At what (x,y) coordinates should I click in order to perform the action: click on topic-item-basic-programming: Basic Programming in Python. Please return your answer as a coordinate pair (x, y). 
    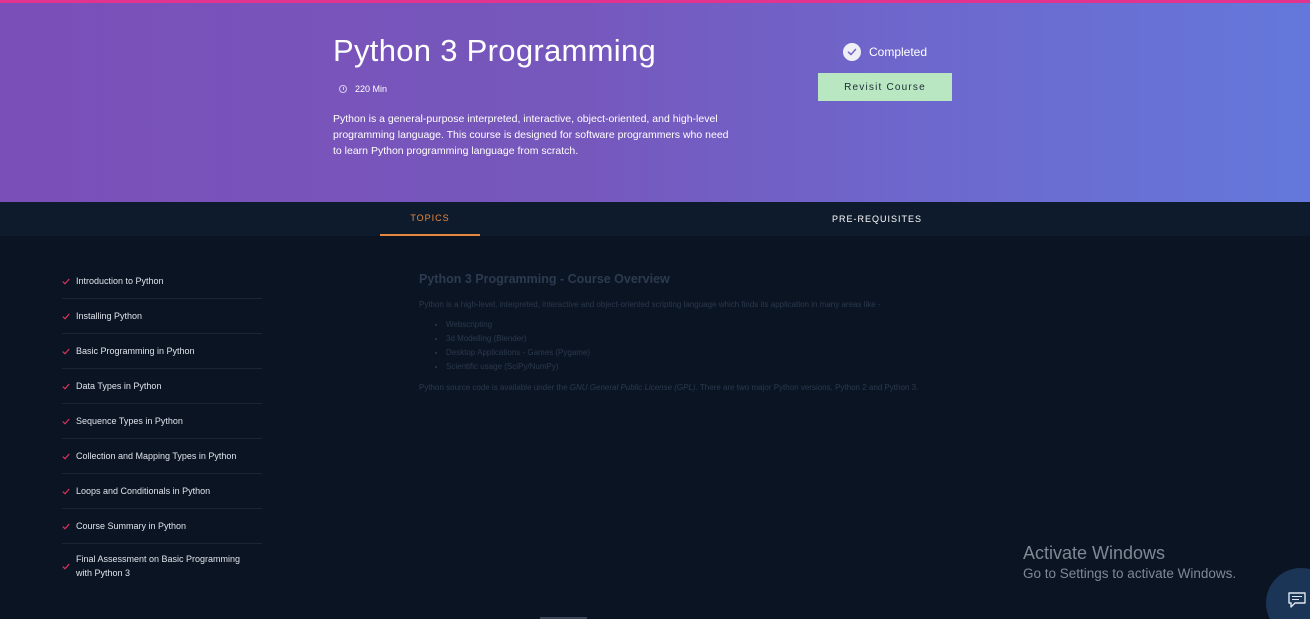
    Looking at the image, I should click on (162, 351).